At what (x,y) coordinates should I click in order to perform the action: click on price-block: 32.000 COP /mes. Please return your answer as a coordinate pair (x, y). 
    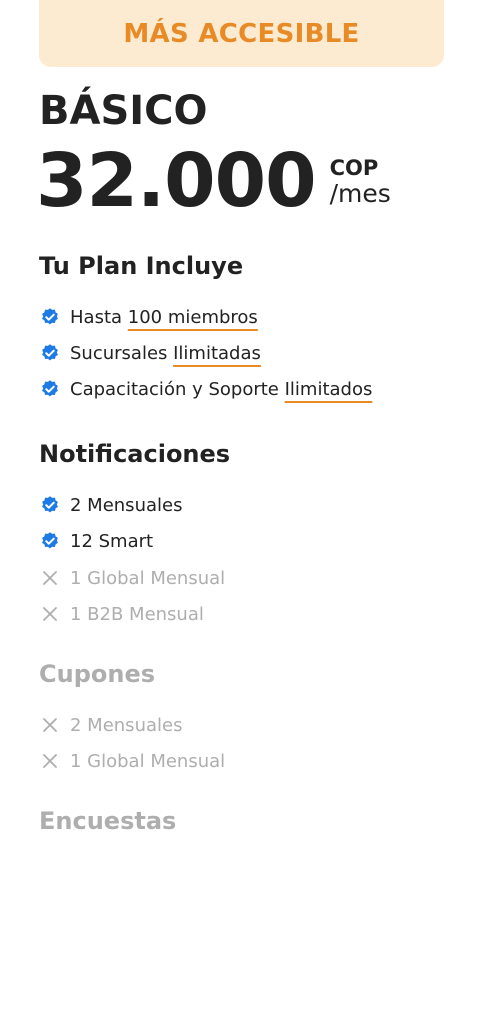
    Looking at the image, I should click on (213, 181).